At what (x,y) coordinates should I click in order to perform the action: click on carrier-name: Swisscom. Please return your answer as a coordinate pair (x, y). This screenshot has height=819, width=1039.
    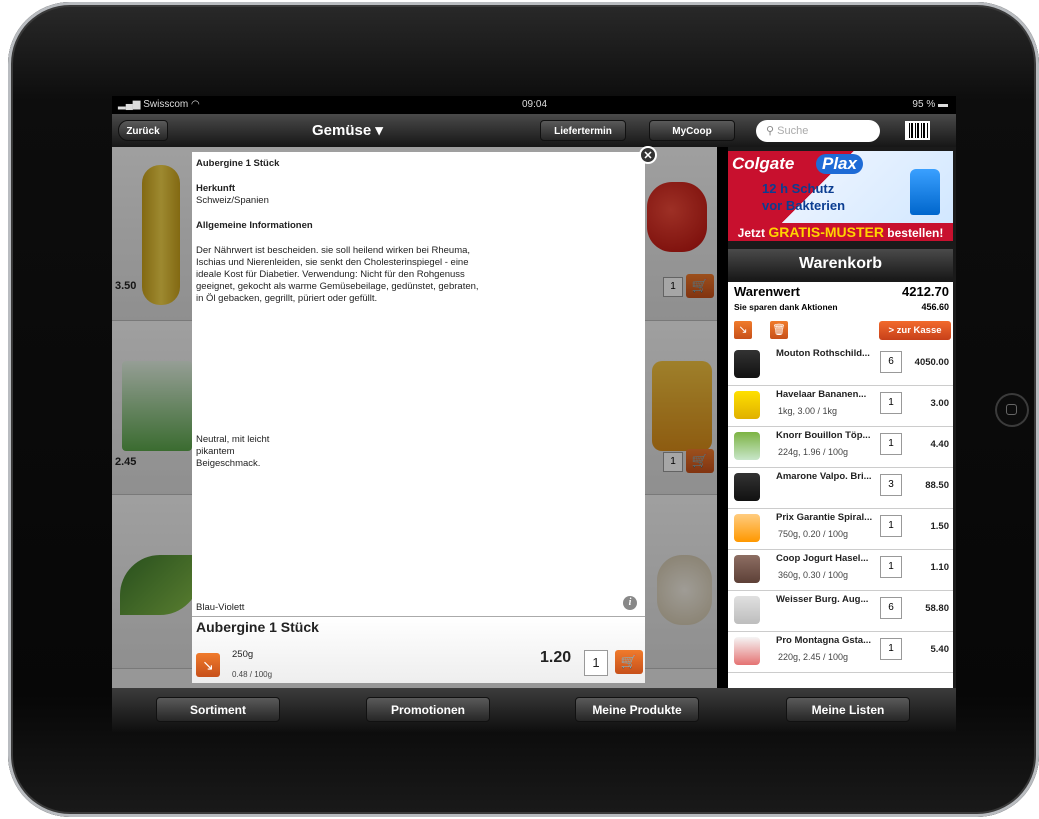
    Looking at the image, I should click on (166, 104).